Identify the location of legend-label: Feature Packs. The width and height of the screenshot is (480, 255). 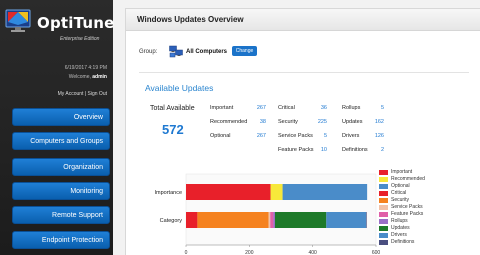
(407, 214).